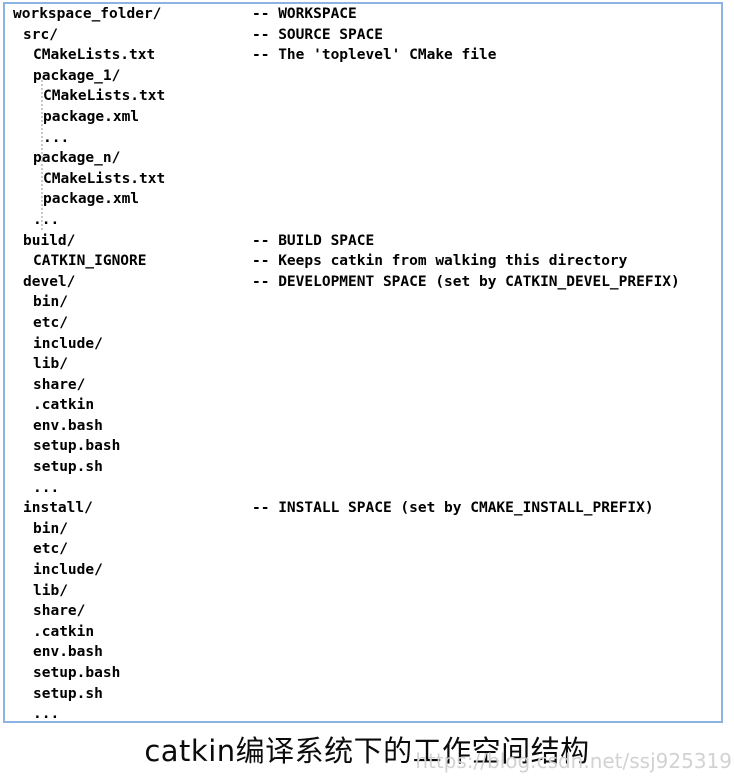 The height and width of the screenshot is (783, 734). I want to click on tree-line-comment: -- WORKSPACE, so click(304, 14).